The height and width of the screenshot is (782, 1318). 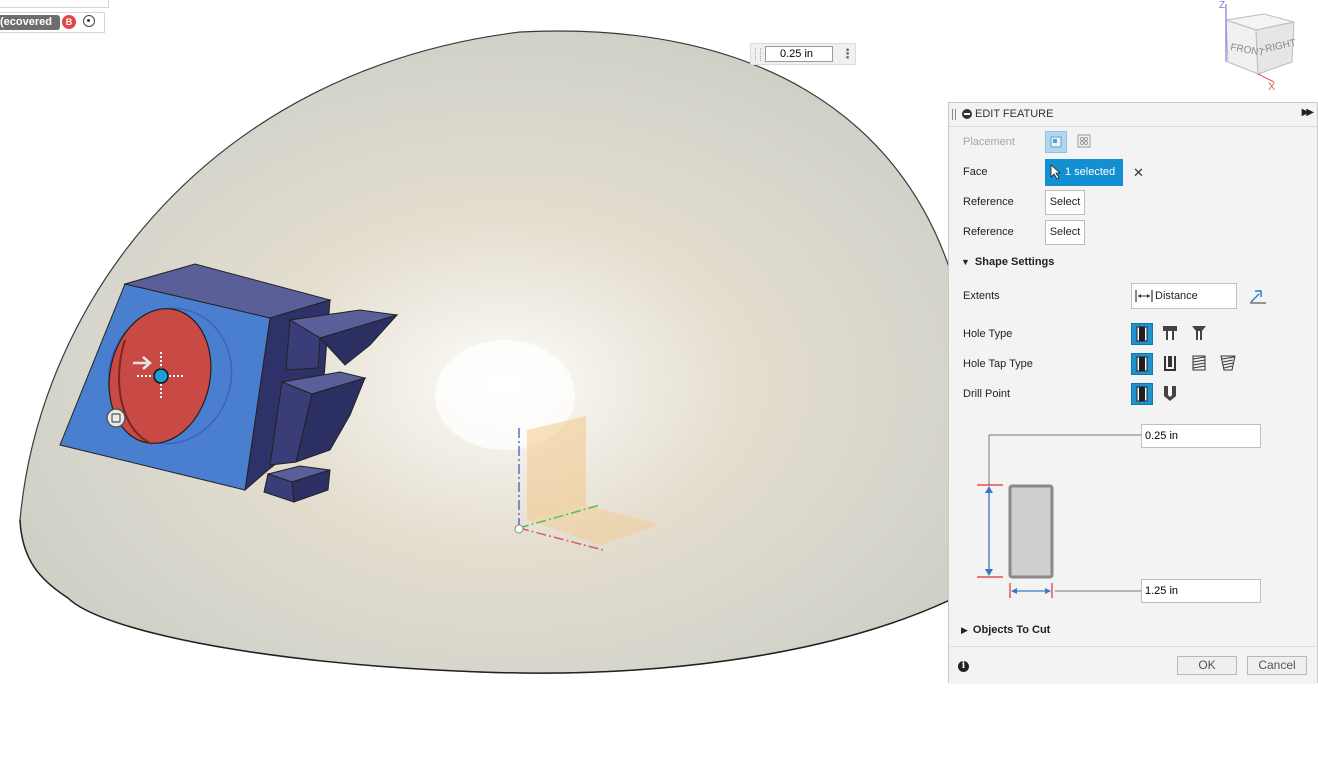 What do you see at coordinates (1133, 115) in the screenshot?
I see `panel-header: EDIT FEATURE ▶▶` at bounding box center [1133, 115].